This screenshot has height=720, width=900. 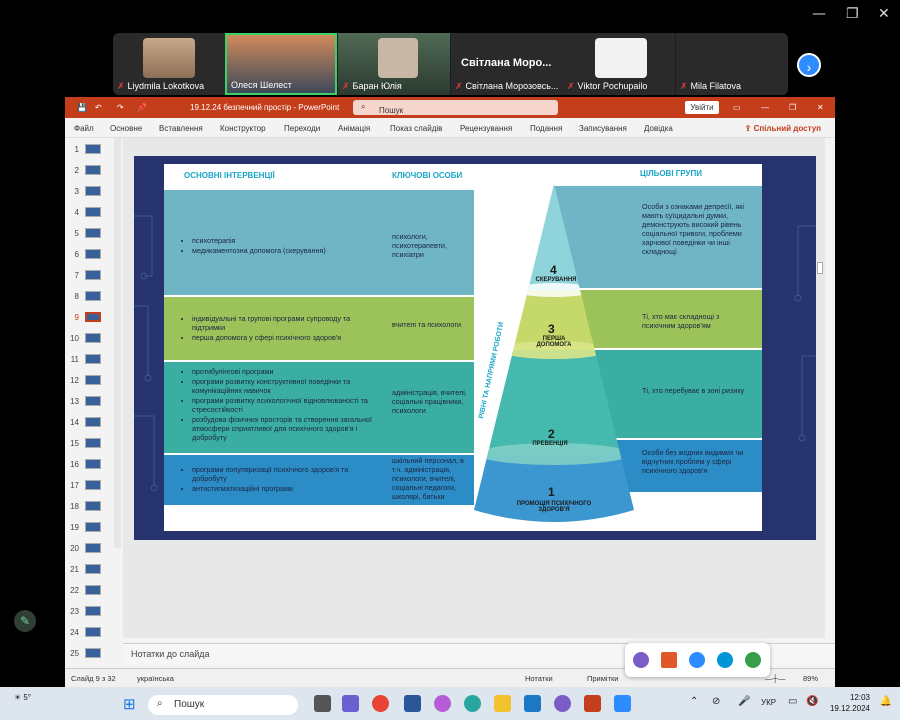 What do you see at coordinates (658, 128) in the screenshot?
I see `tab-help: Довідка` at bounding box center [658, 128].